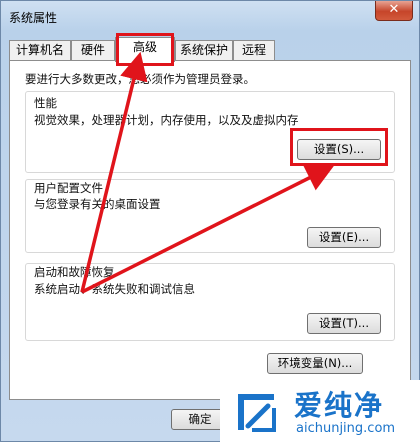  What do you see at coordinates (339, 405) in the screenshot?
I see `brand-name: 爱纯净` at bounding box center [339, 405].